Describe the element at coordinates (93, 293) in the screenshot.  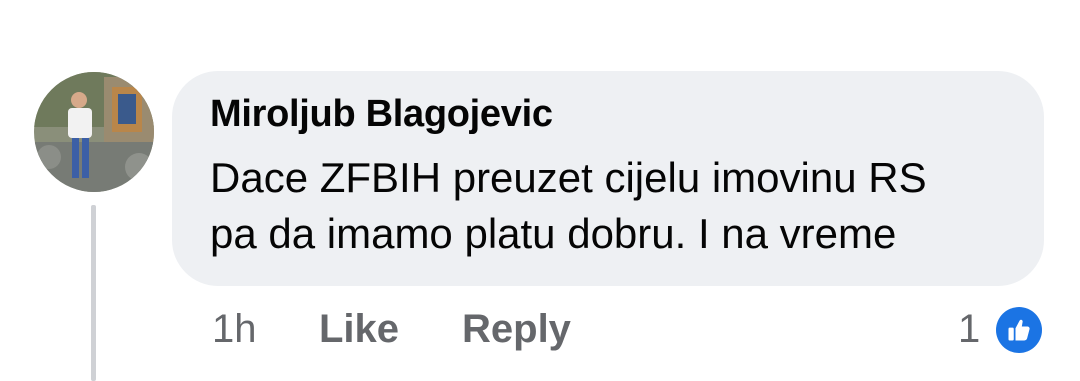
I see `thread-line` at that location.